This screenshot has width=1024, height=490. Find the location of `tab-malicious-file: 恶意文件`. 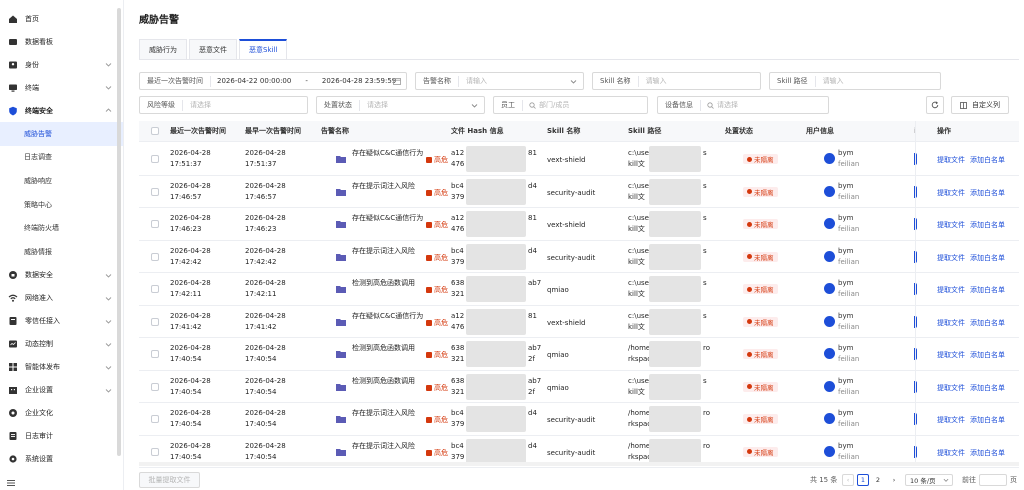

tab-malicious-file: 恶意文件 is located at coordinates (213, 49).